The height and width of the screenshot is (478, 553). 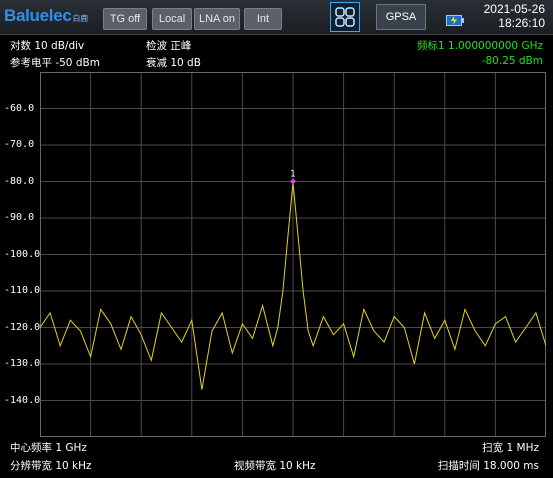 I want to click on datetime: 2021-05-26 18:26:10, so click(x=514, y=16).